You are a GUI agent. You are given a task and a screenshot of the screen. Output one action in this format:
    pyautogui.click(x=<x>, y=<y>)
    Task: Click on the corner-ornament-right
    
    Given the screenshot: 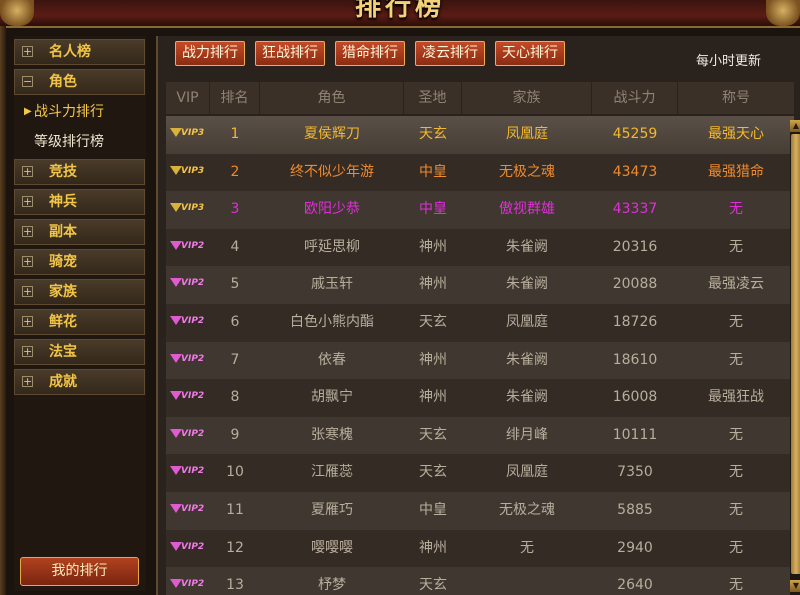 What is the action you would take?
    pyautogui.click(x=783, y=13)
    